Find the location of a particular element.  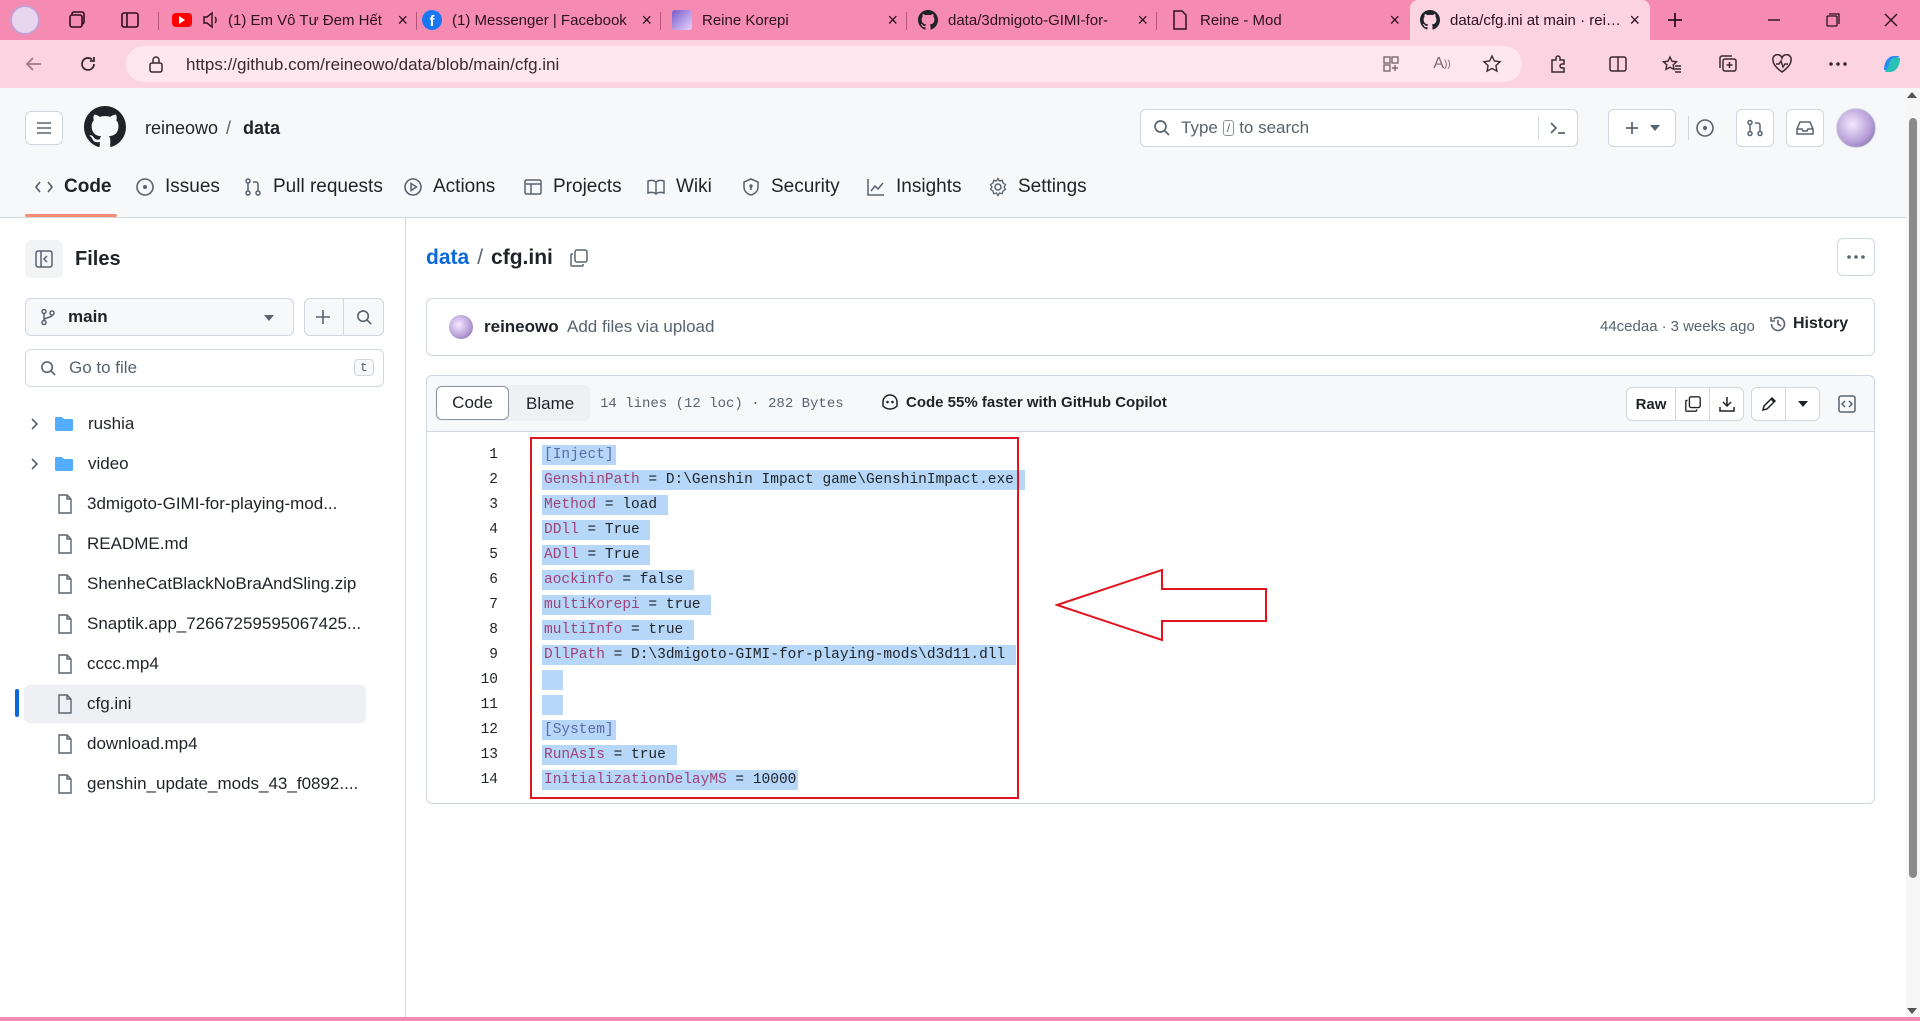

command-palette-icon is located at coordinates (1558, 128).